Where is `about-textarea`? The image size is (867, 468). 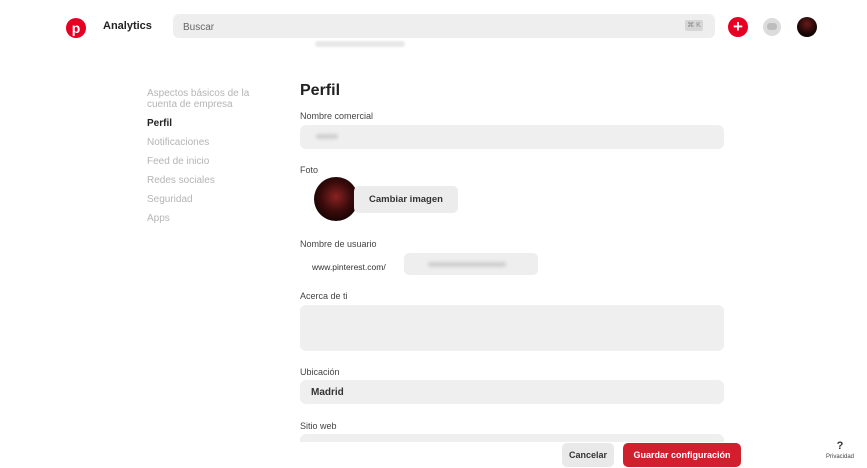 about-textarea is located at coordinates (512, 328).